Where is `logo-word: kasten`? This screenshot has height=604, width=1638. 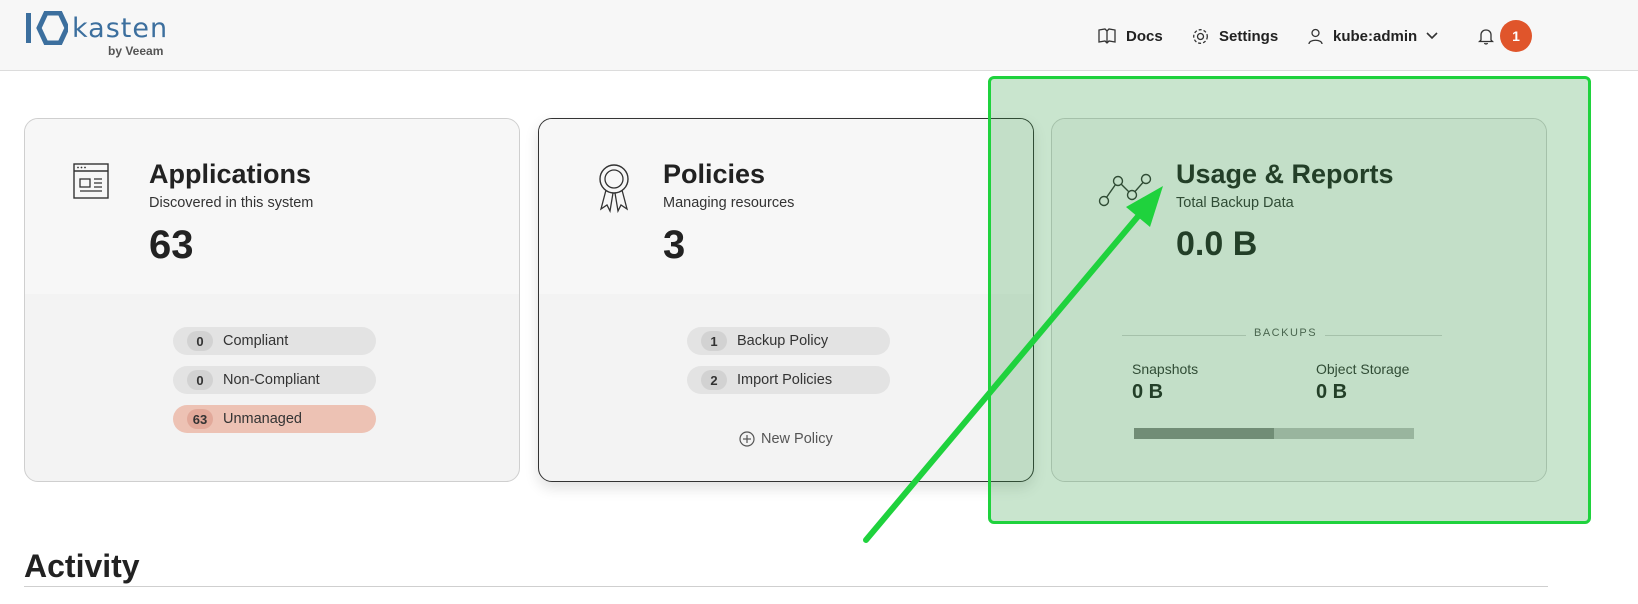
logo-word: kasten is located at coordinates (120, 28).